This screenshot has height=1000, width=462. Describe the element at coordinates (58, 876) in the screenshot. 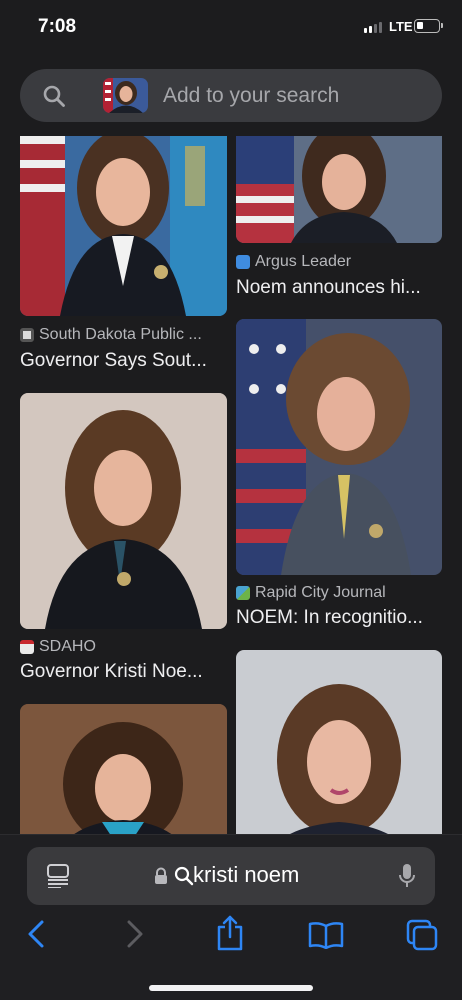

I see `reader-icon` at that location.